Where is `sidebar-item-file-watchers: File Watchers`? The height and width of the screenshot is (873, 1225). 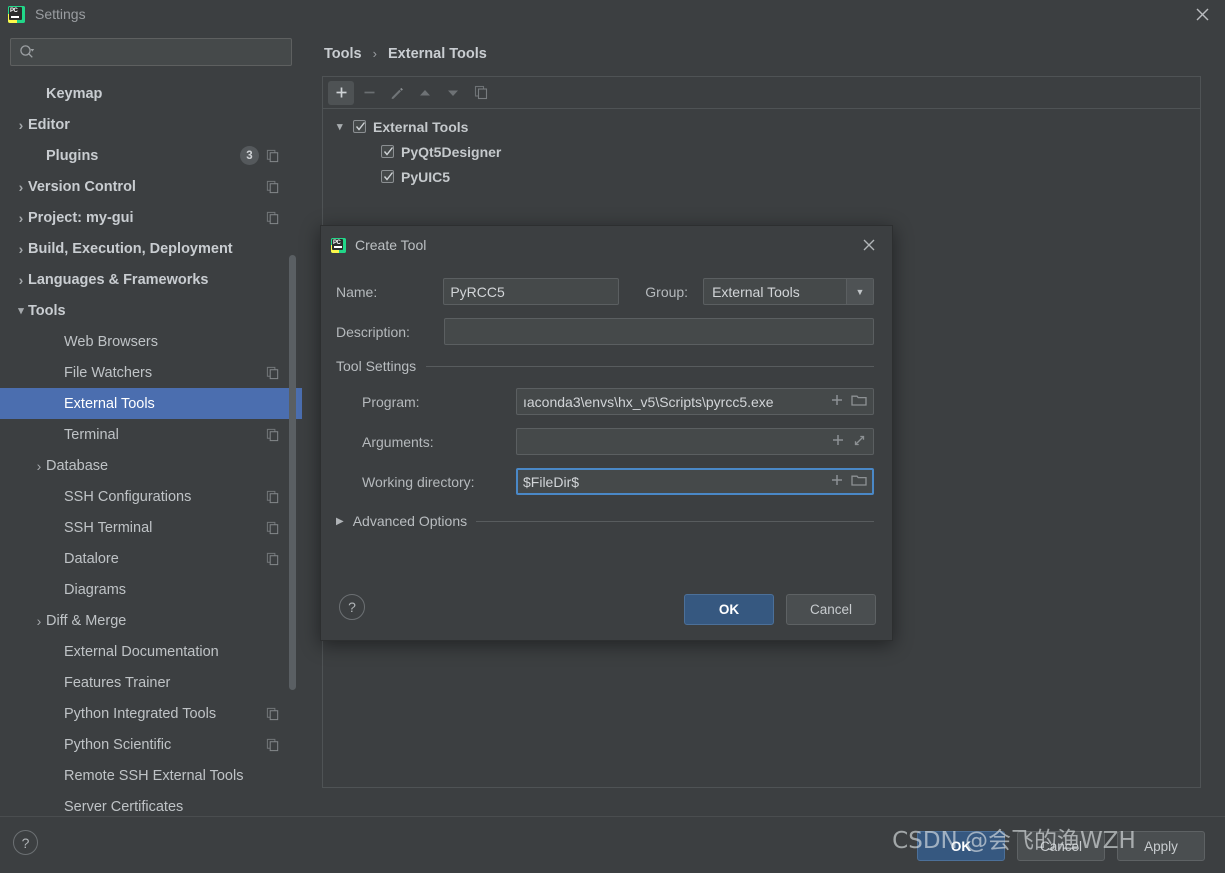
sidebar-item-file-watchers: File Watchers is located at coordinates (151, 372).